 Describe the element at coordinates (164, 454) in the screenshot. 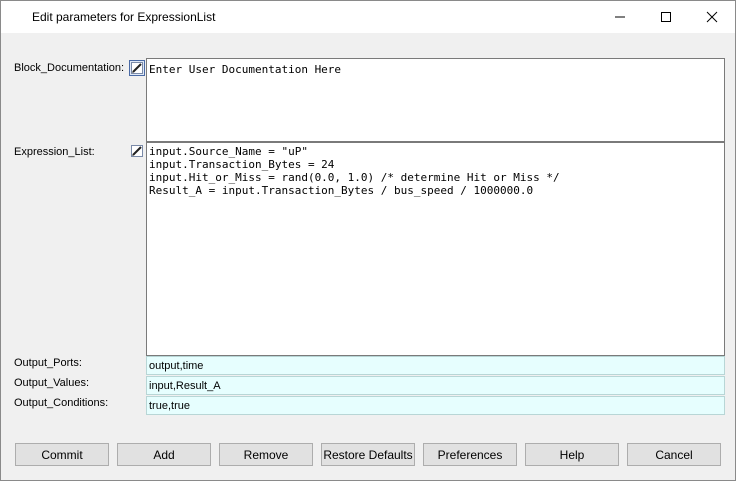

I see `add-button: Add` at that location.